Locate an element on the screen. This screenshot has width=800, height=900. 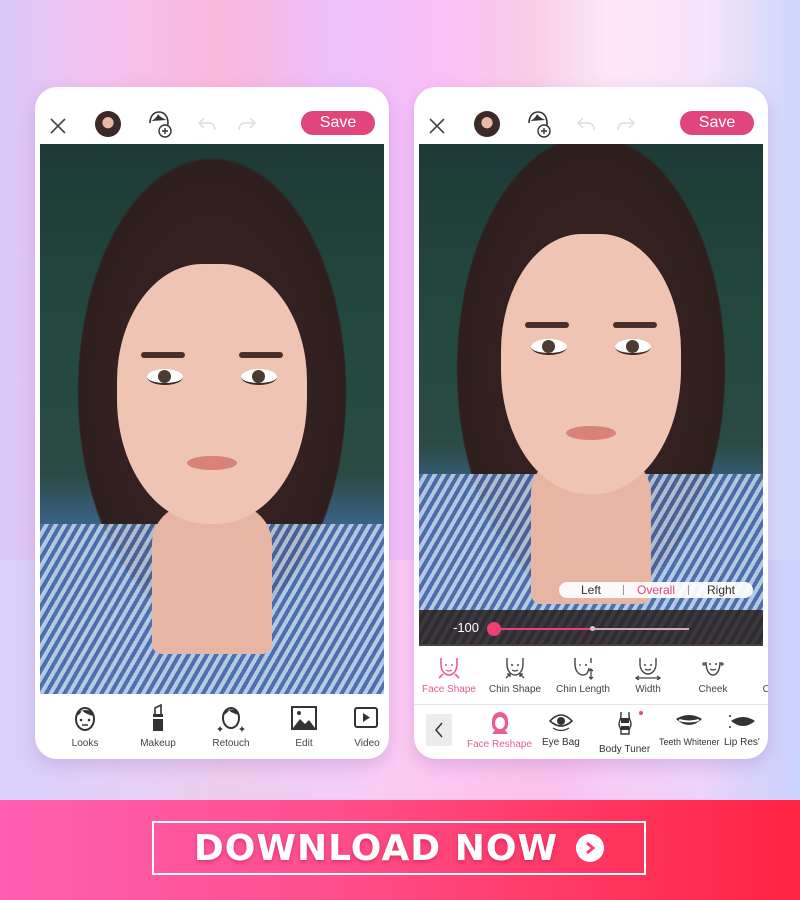
subtool-label: Chin Length is located at coordinates (583, 689).